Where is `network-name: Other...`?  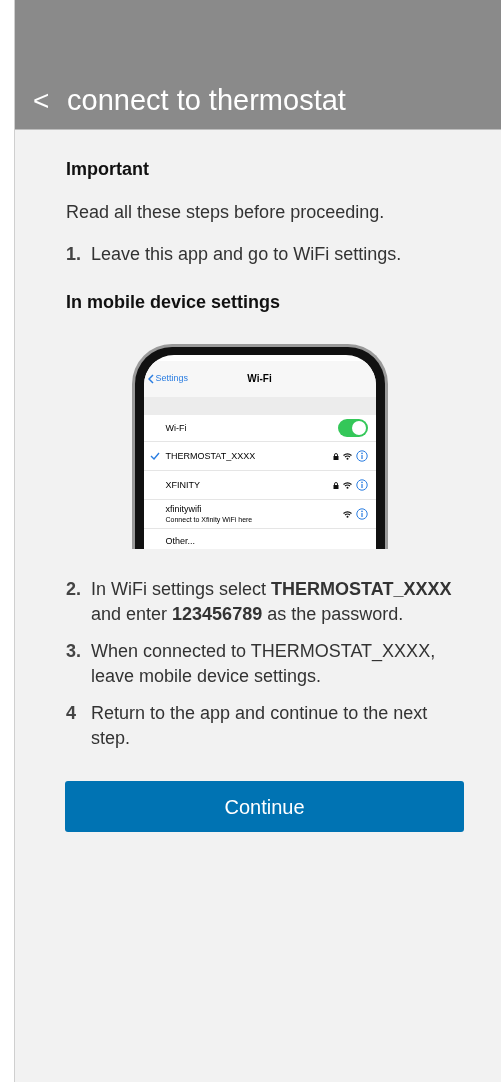 network-name: Other... is located at coordinates (259, 539).